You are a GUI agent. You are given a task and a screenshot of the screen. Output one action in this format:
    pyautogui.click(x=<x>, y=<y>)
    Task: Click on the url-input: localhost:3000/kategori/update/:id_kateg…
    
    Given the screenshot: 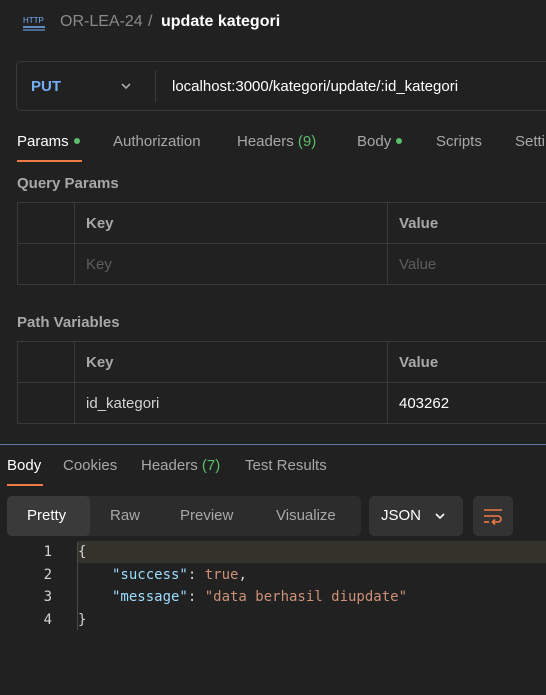 What is the action you would take?
    pyautogui.click(x=315, y=86)
    